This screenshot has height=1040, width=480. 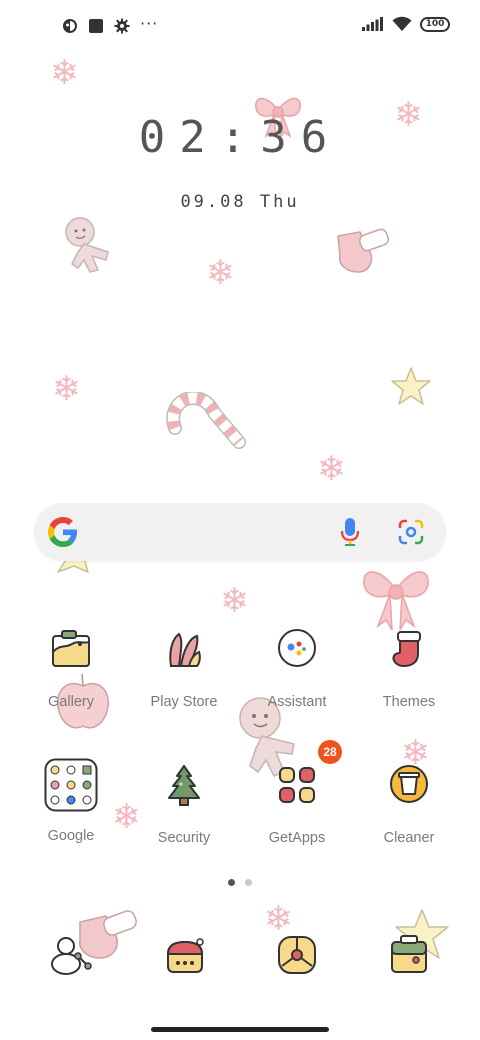 What do you see at coordinates (184, 651) in the screenshot?
I see `play-store-icon` at bounding box center [184, 651].